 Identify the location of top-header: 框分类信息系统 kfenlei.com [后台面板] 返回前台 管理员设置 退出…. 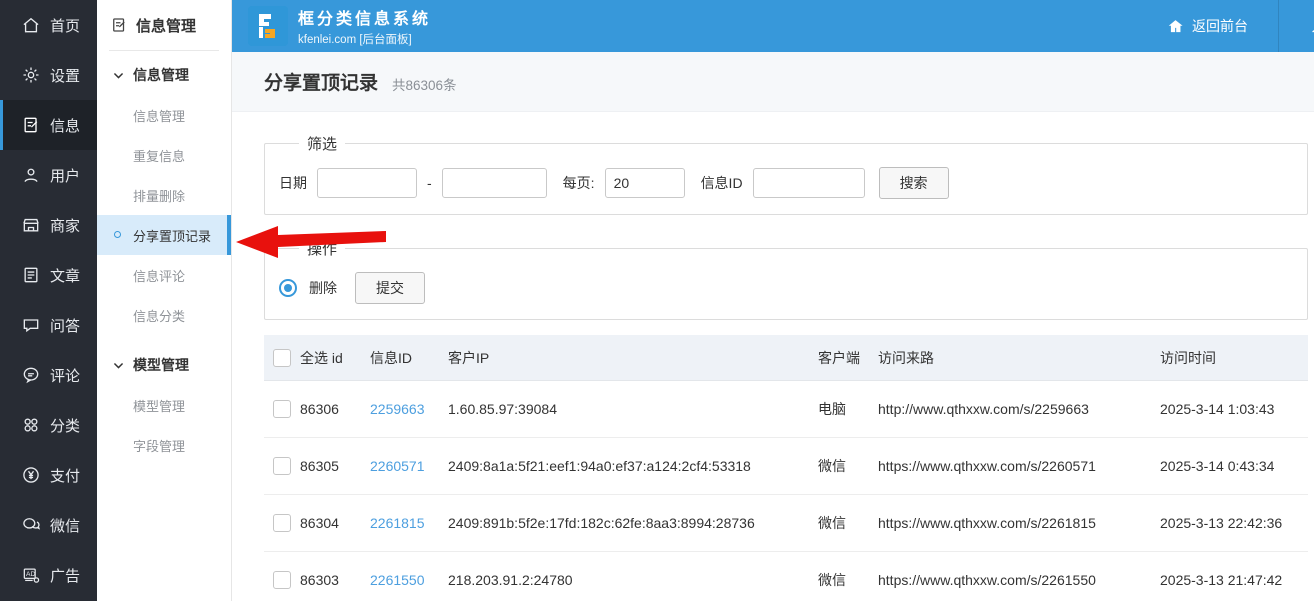
(773, 26).